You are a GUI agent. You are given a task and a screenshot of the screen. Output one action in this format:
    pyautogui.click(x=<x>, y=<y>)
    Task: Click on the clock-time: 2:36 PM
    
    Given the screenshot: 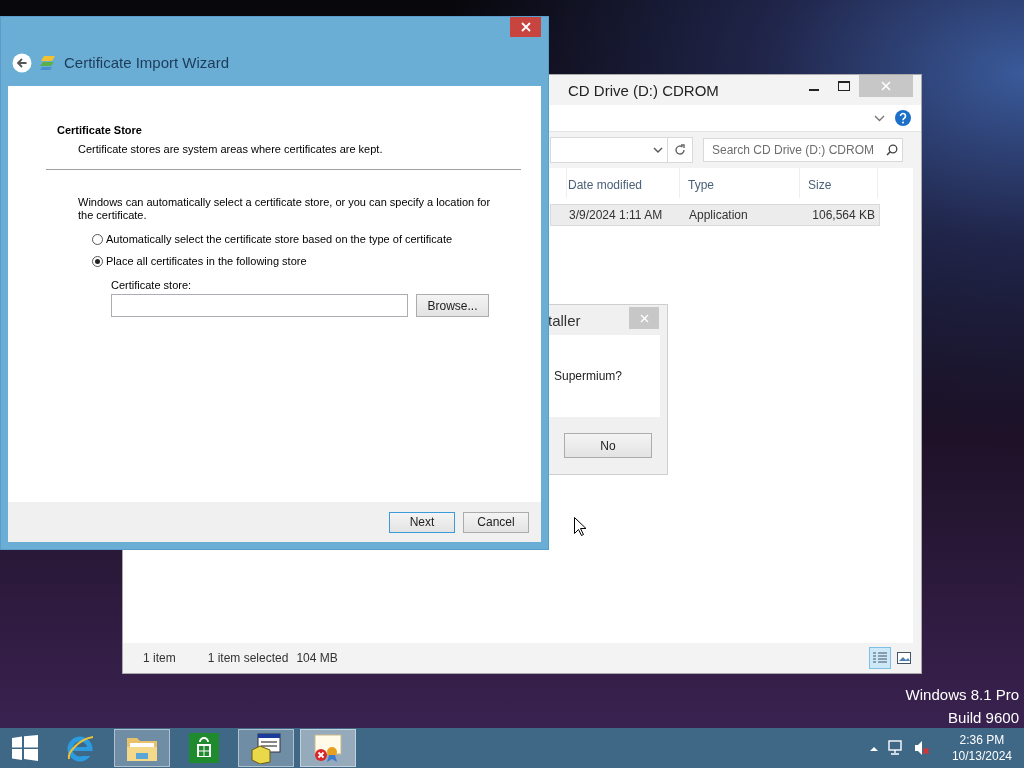 What is the action you would take?
    pyautogui.click(x=982, y=740)
    